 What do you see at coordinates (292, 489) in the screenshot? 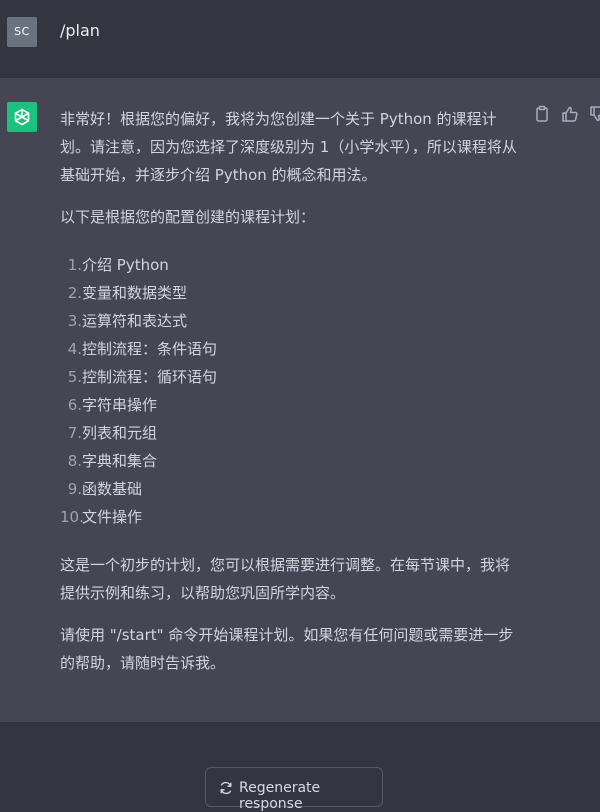
I see `list-item: 9. 函数基础` at bounding box center [292, 489].